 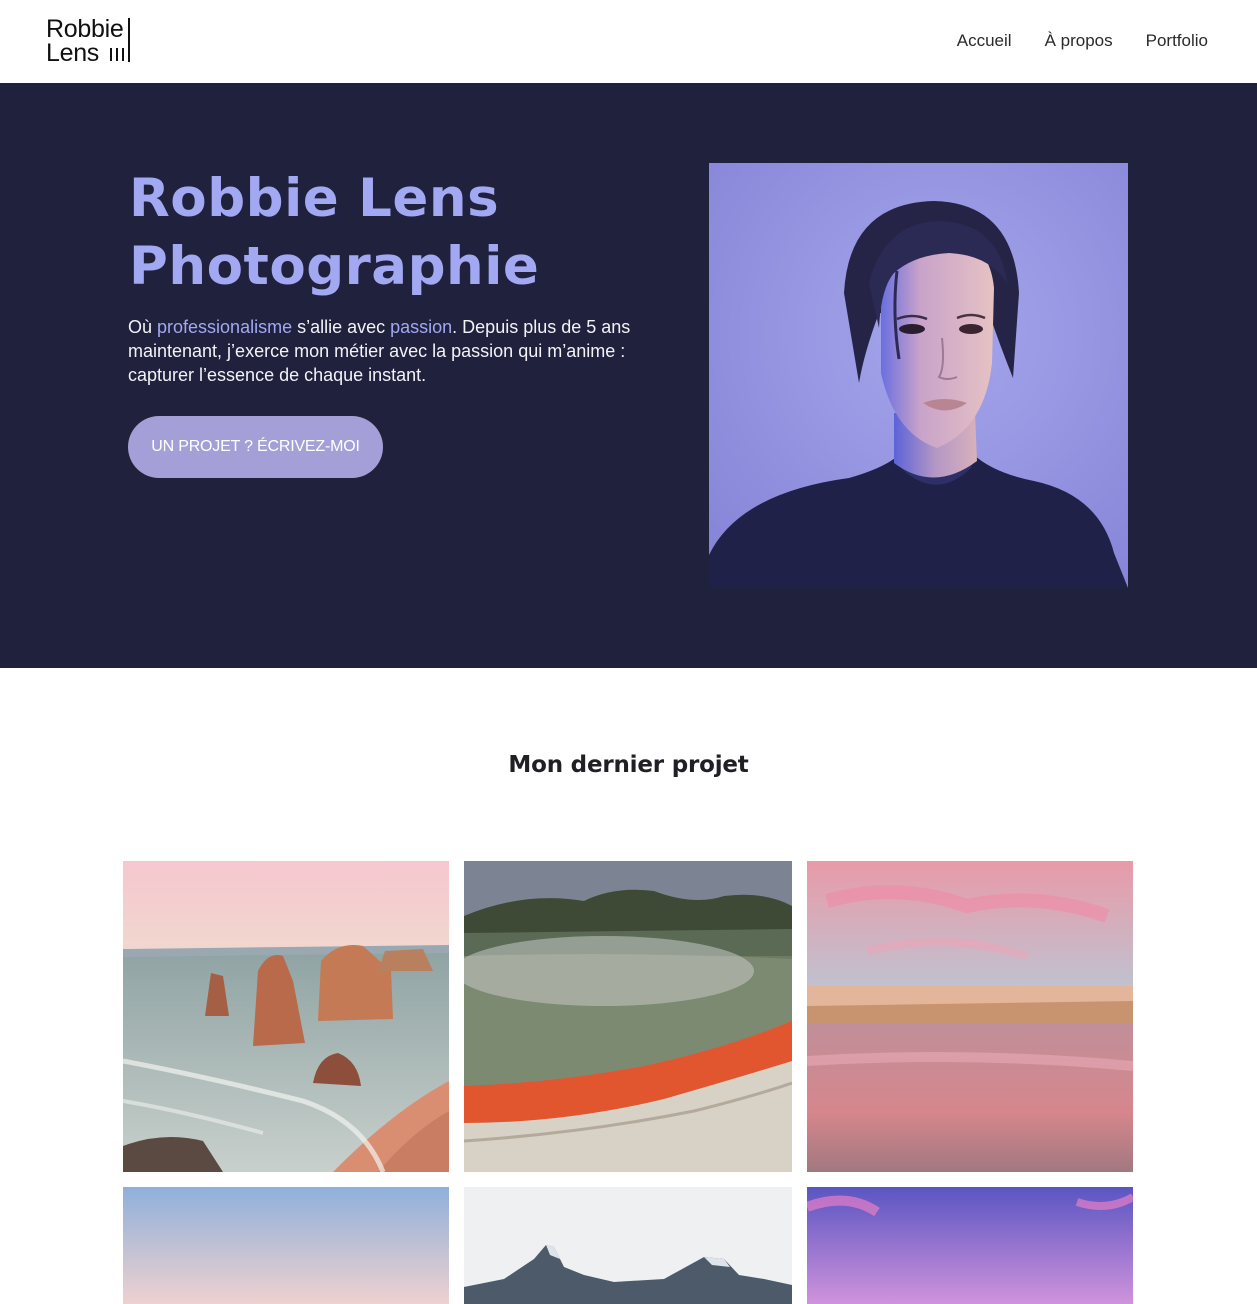 What do you see at coordinates (1079, 41) in the screenshot?
I see `nav-link-a-propos: À propos` at bounding box center [1079, 41].